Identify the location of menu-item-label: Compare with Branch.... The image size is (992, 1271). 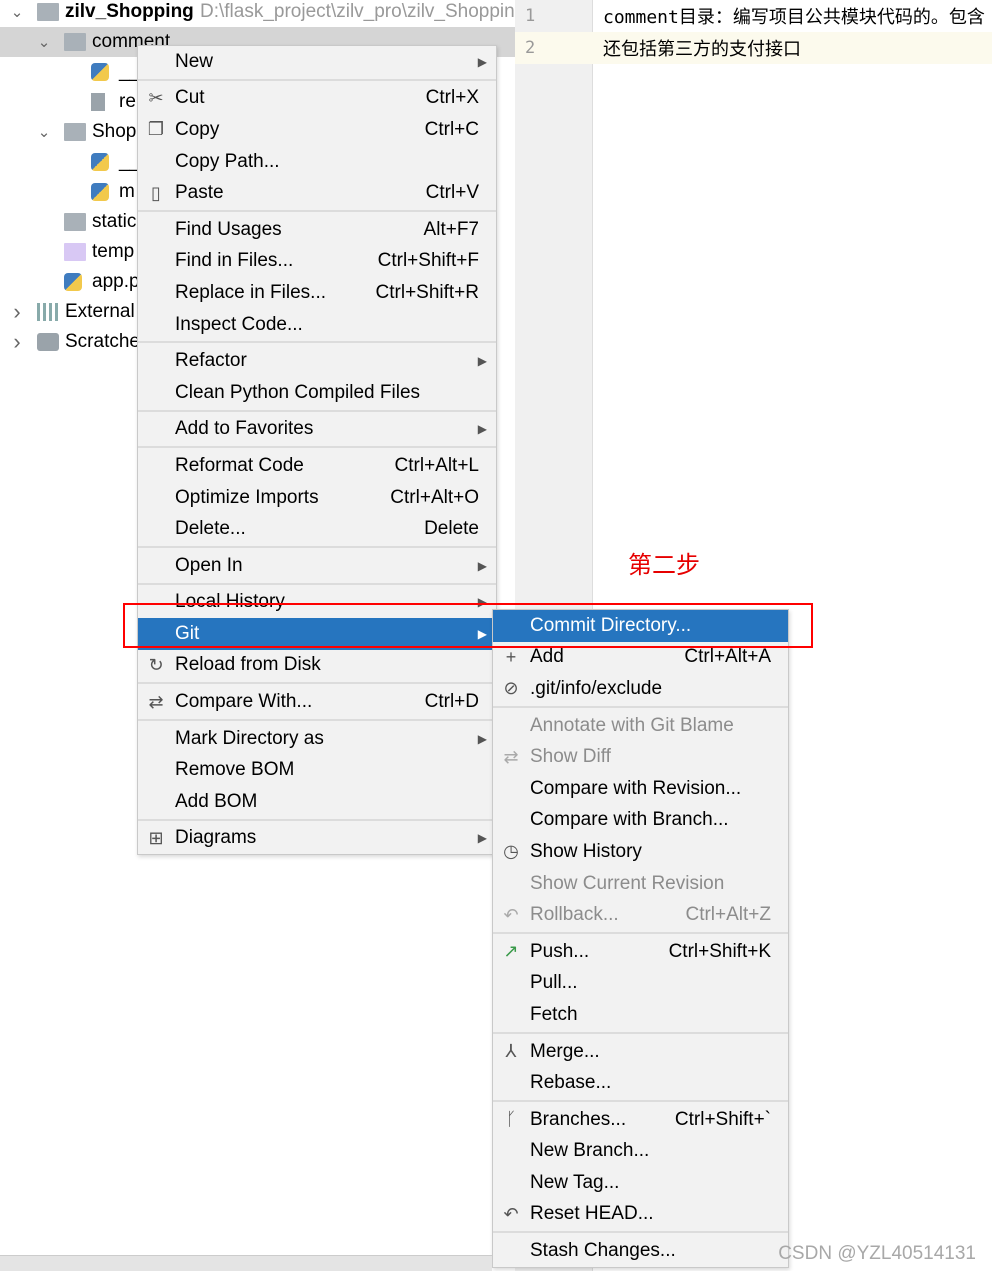
(629, 820).